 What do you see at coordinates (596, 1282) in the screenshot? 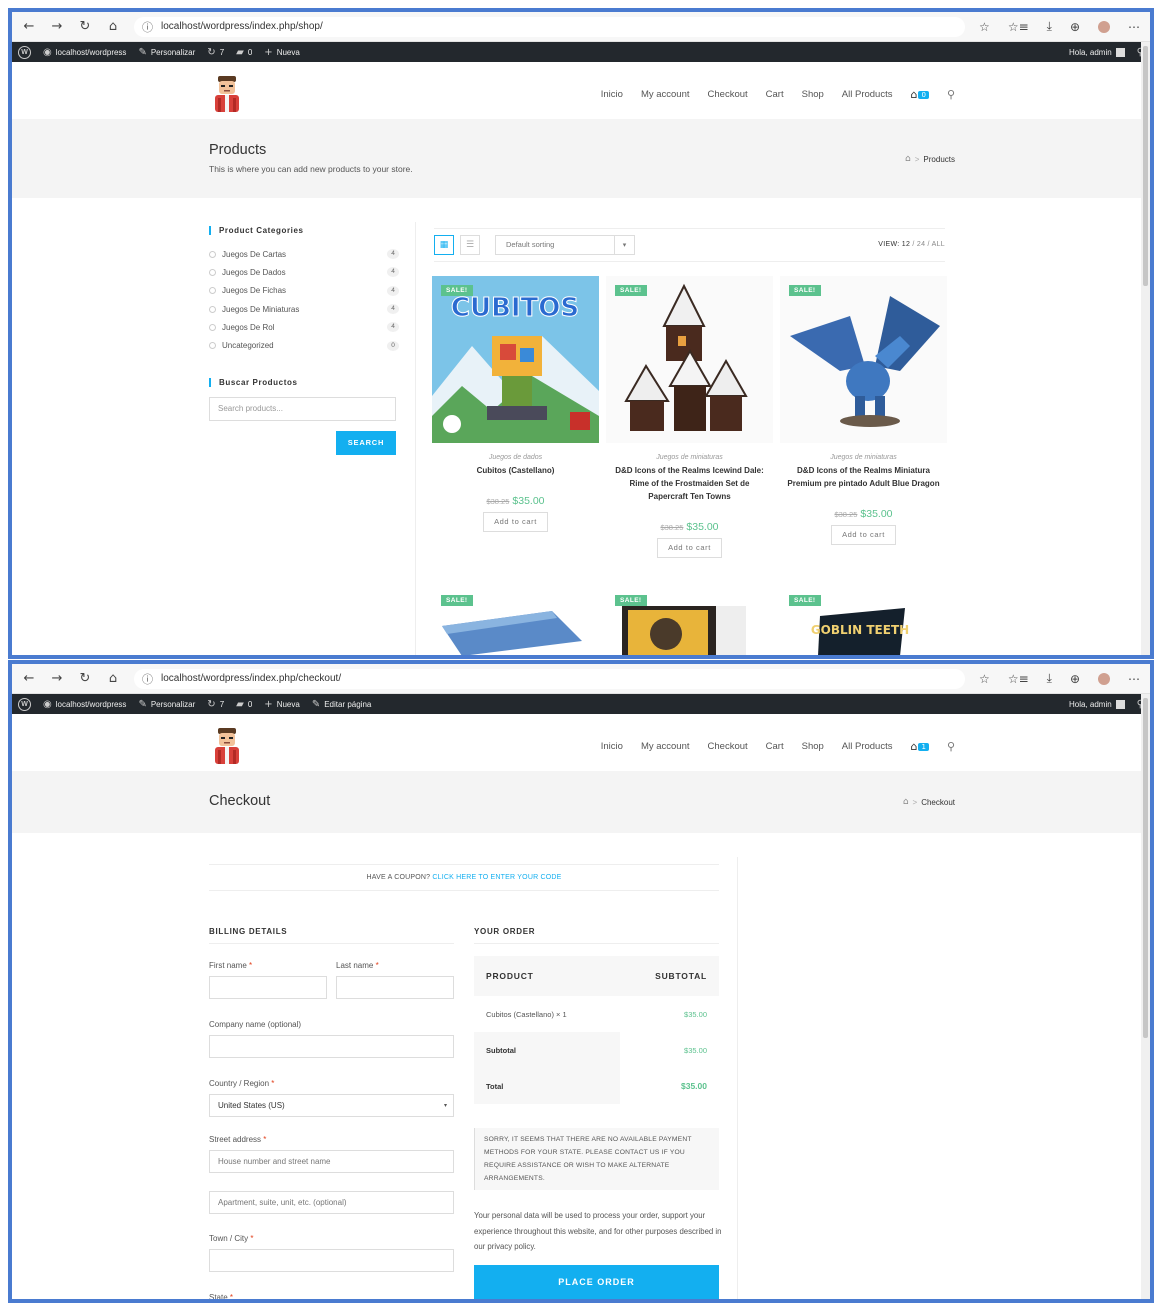
I see `place-order-button: PLACE ORDER` at bounding box center [596, 1282].